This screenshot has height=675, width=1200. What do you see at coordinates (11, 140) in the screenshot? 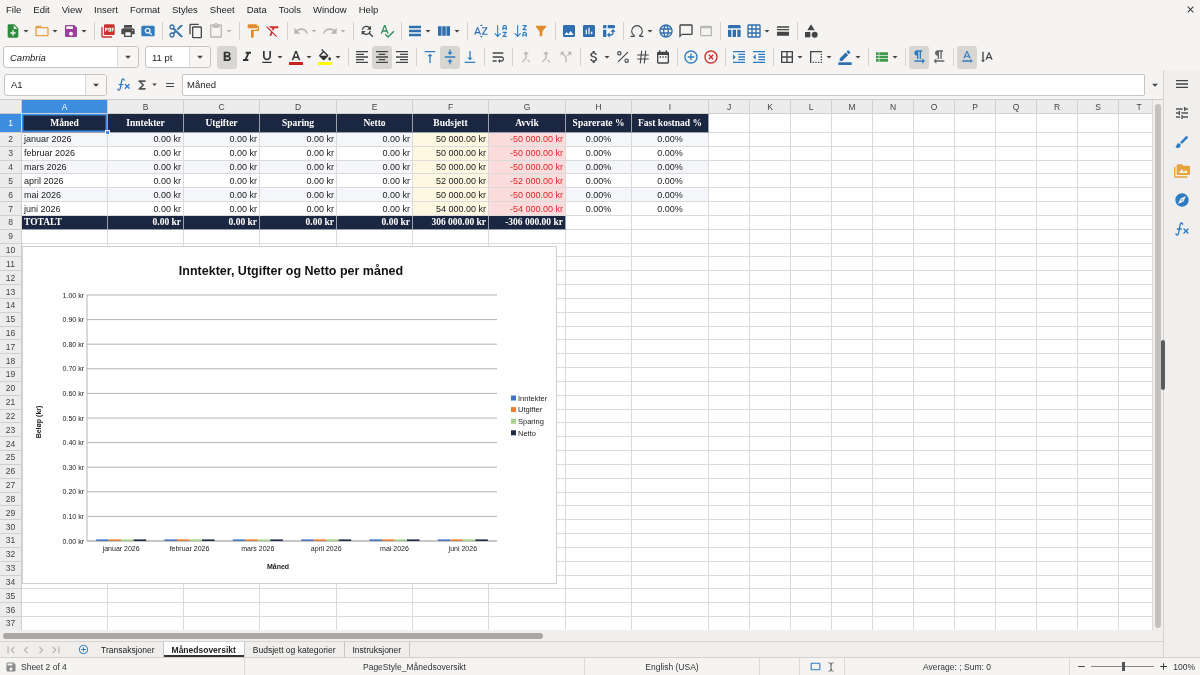
I see `row-header: 2` at bounding box center [11, 140].